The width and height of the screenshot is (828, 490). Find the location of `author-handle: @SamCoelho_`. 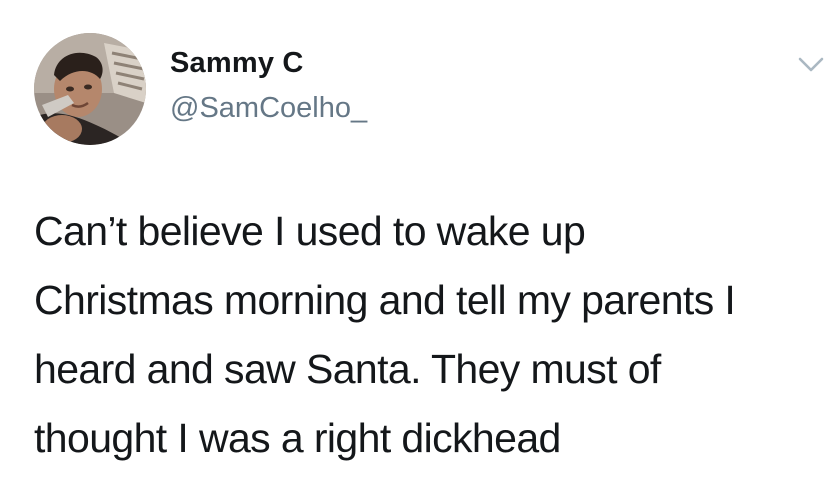

author-handle: @SamCoelho_ is located at coordinates (268, 108).